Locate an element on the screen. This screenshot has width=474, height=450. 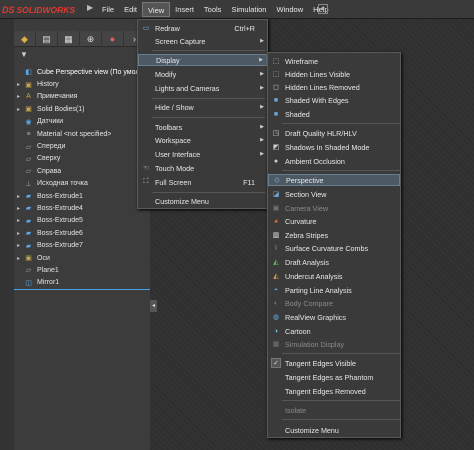
feature-manager-tab-icon: ◆ is located at coordinates (25, 39).